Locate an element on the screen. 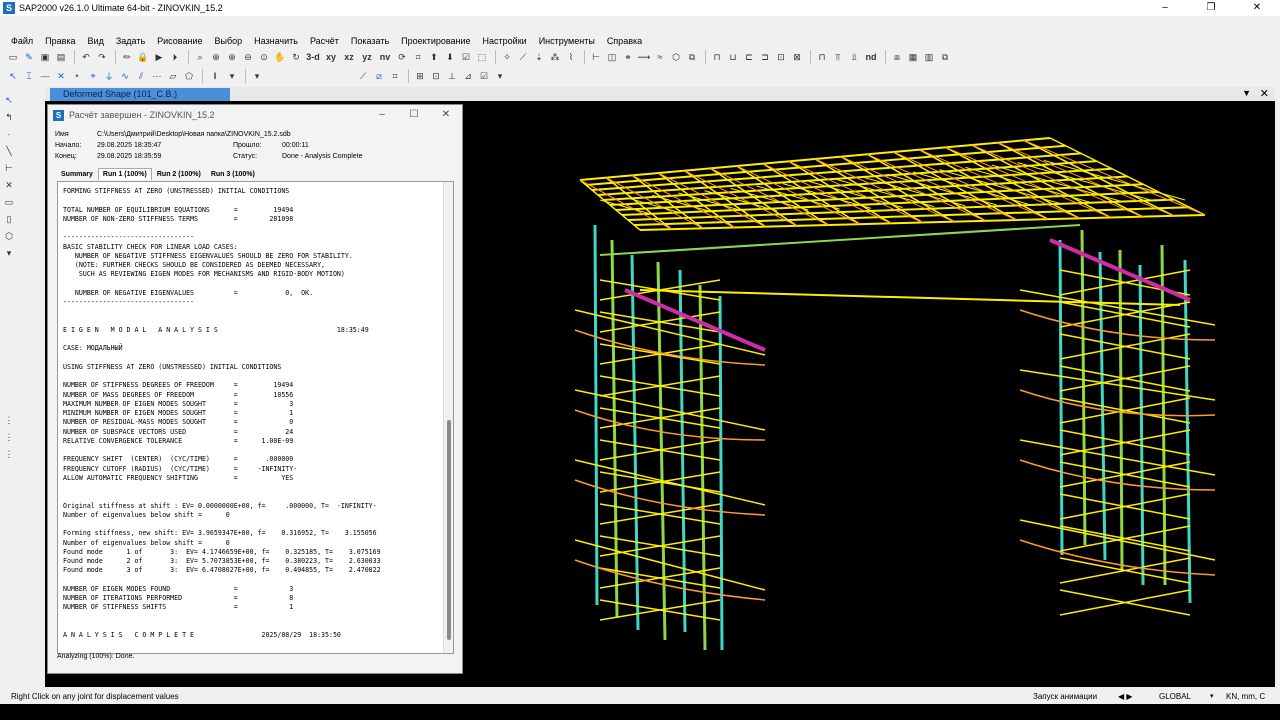 This screenshot has width=1280, height=720. cross-icon: ✕ is located at coordinates (9, 185).